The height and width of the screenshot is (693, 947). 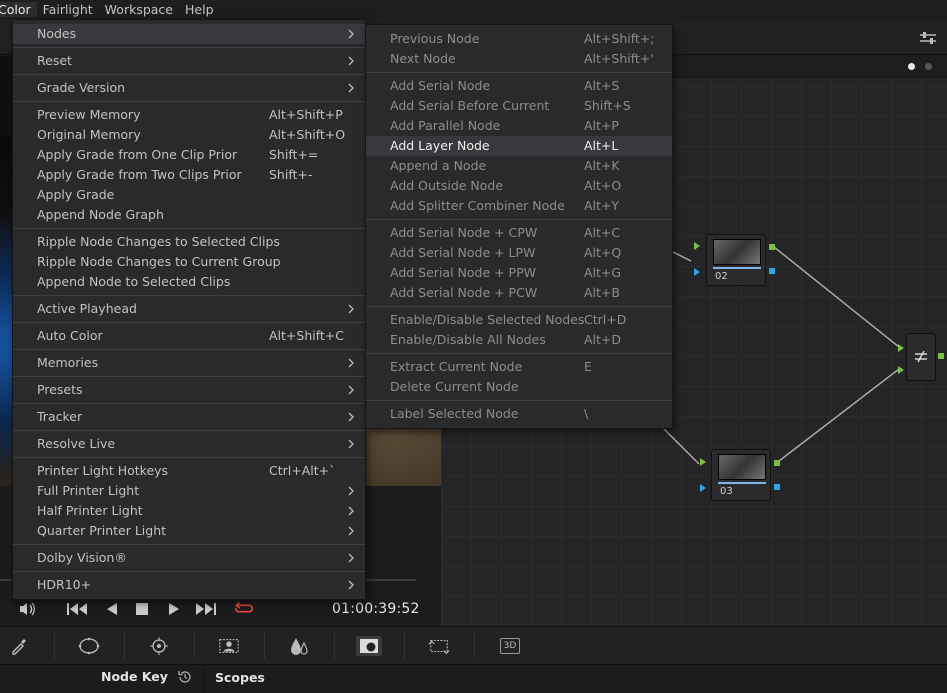 What do you see at coordinates (189, 262) in the screenshot?
I see `menu-item-ripple-node-changes-to-current-group: Ripple Node Changes to Current Group` at bounding box center [189, 262].